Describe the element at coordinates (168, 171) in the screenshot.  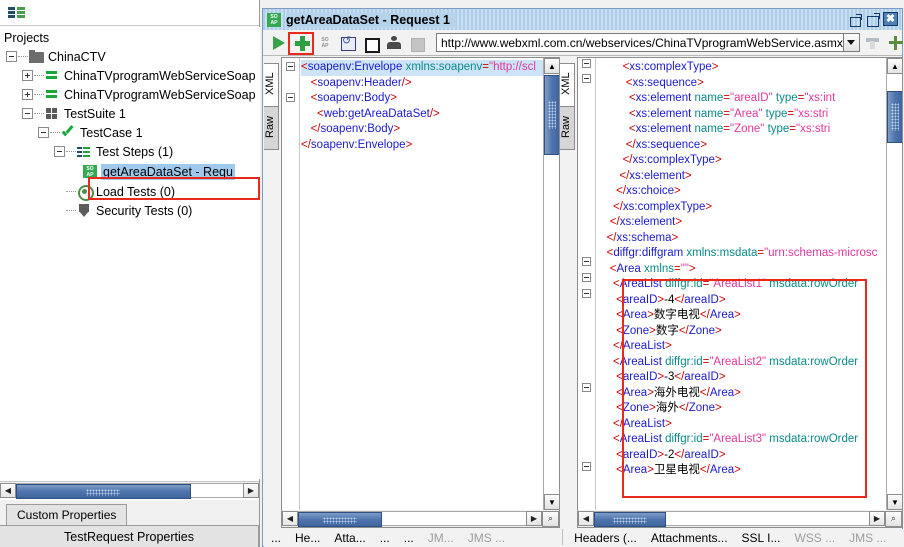
I see `tree-node-label: getAreaDataSet - Requ` at that location.